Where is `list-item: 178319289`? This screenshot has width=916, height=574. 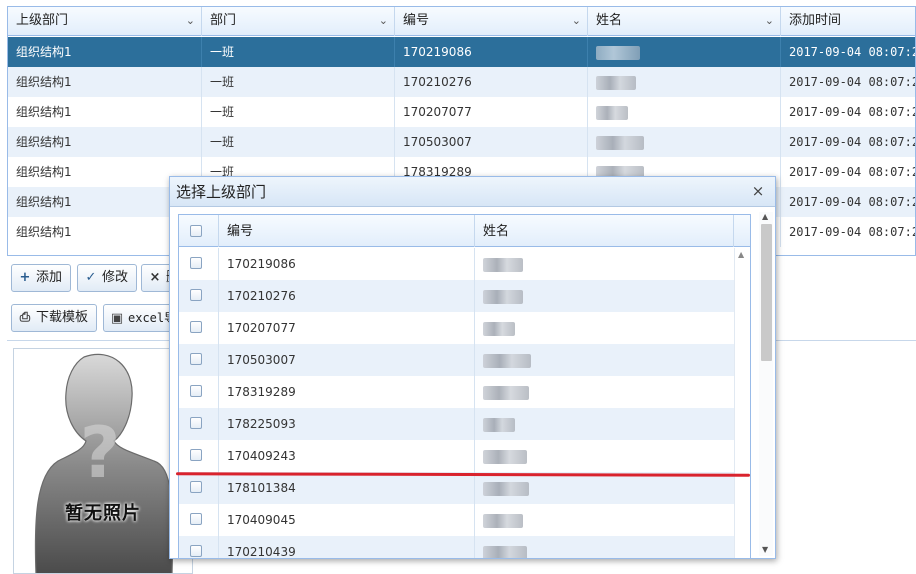 list-item: 178319289 is located at coordinates (456, 392).